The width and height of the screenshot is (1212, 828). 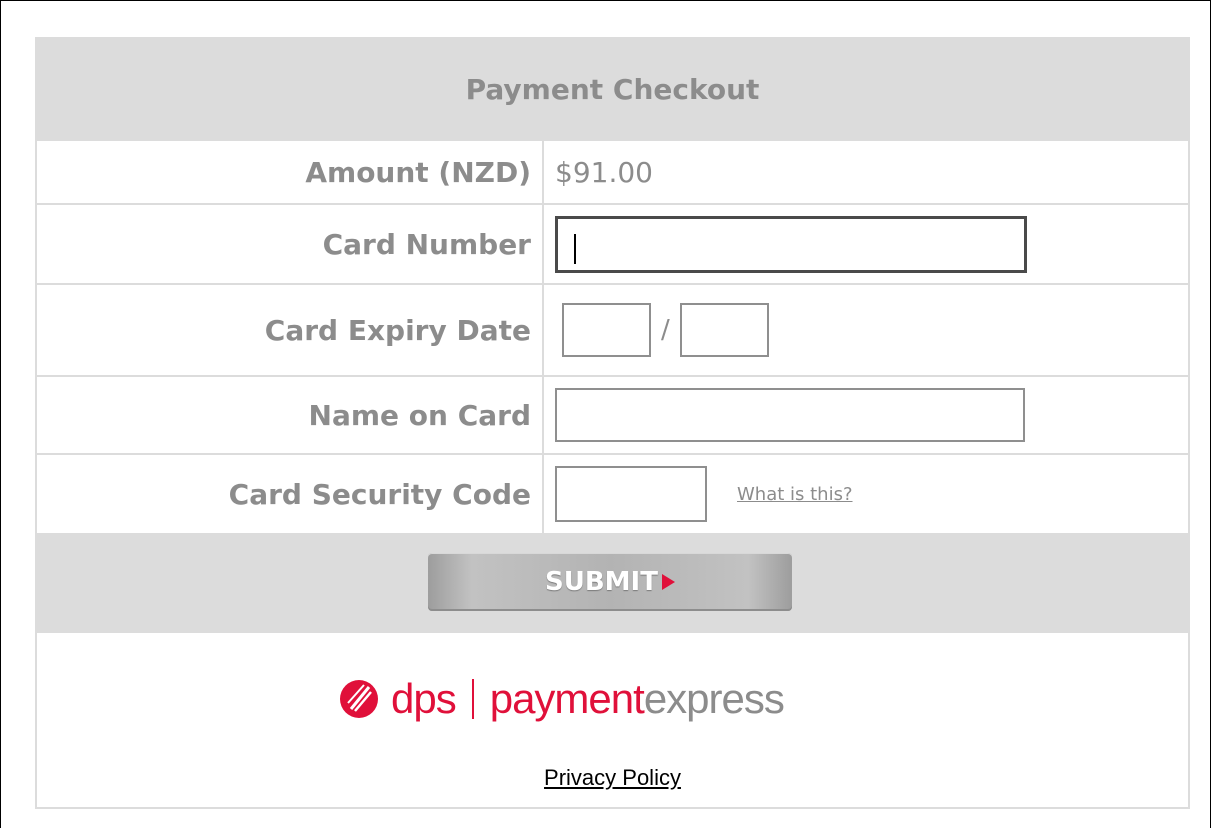 I want to click on logo-divider, so click(x=472, y=699).